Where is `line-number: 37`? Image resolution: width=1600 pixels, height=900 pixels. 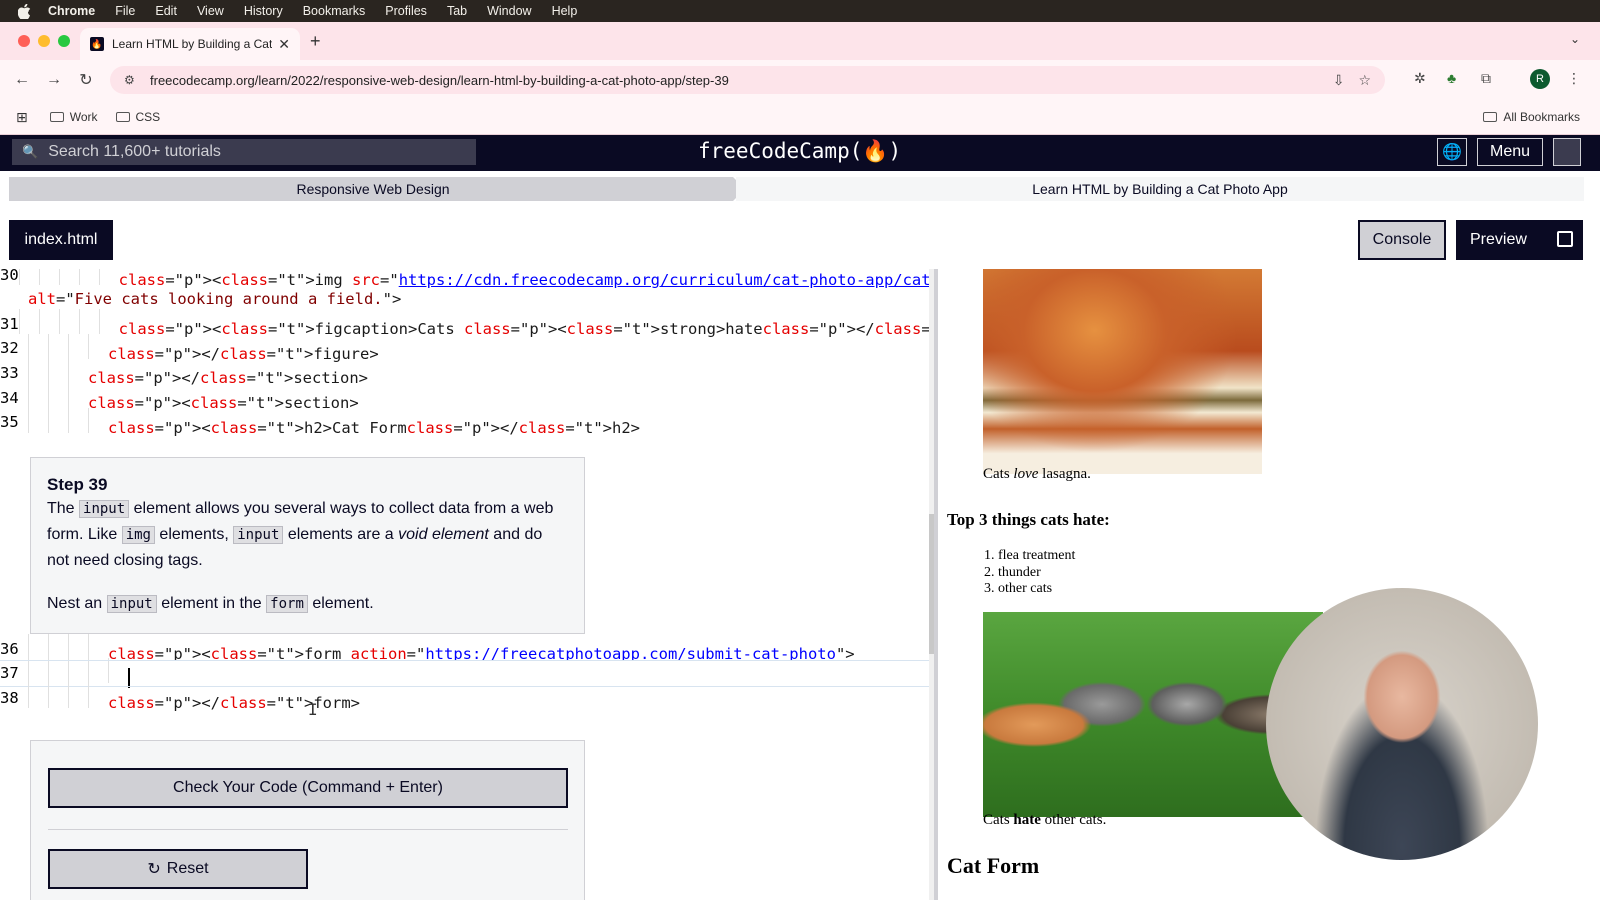
line-number: 37 is located at coordinates (9, 673).